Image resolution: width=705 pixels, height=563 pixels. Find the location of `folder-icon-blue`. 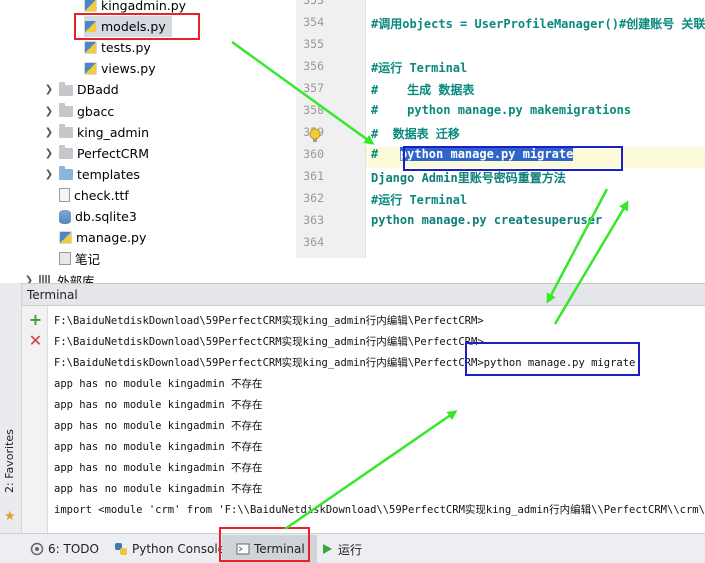

folder-icon-blue is located at coordinates (66, 173).